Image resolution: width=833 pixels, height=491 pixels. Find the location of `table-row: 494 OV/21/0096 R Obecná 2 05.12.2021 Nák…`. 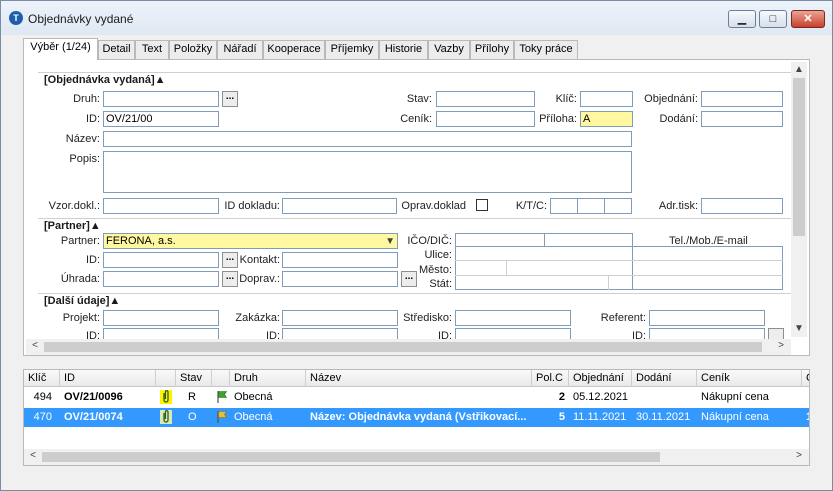

table-row: 494 OV/21/0096 R Obecná 2 05.12.2021 Nák… is located at coordinates (416, 397).